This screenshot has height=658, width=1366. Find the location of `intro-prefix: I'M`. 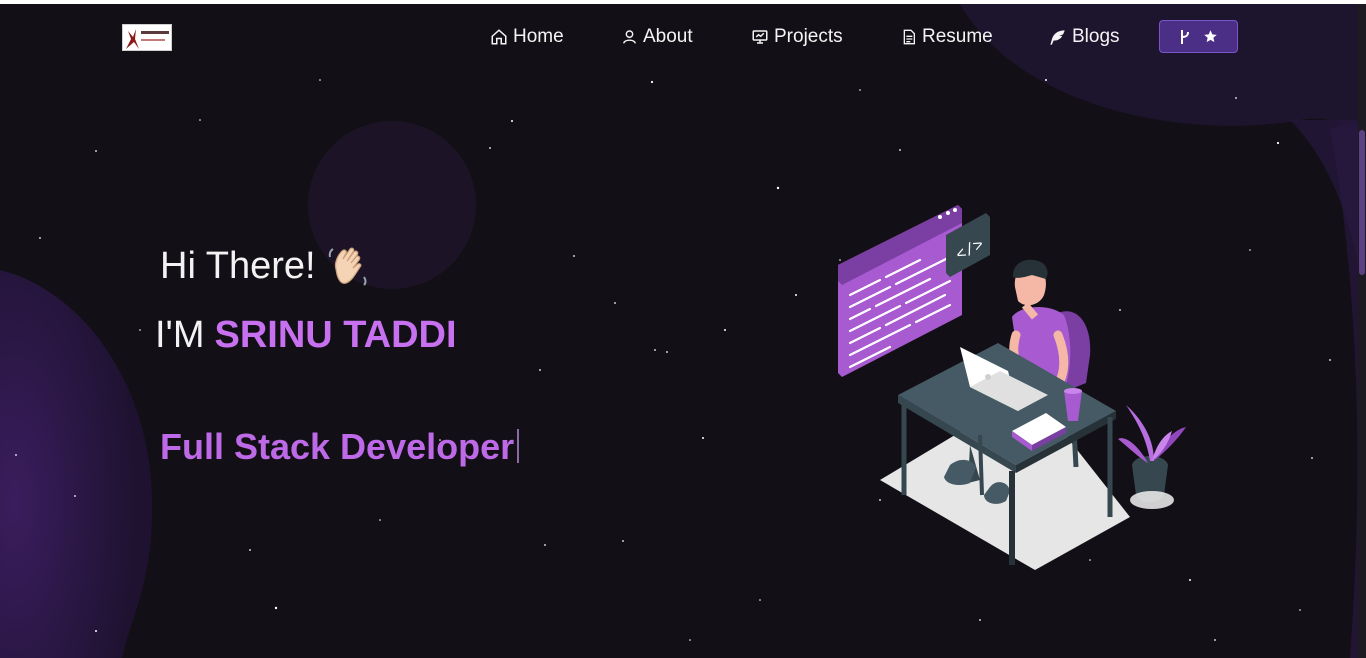

intro-prefix: I'M is located at coordinates (180, 335).